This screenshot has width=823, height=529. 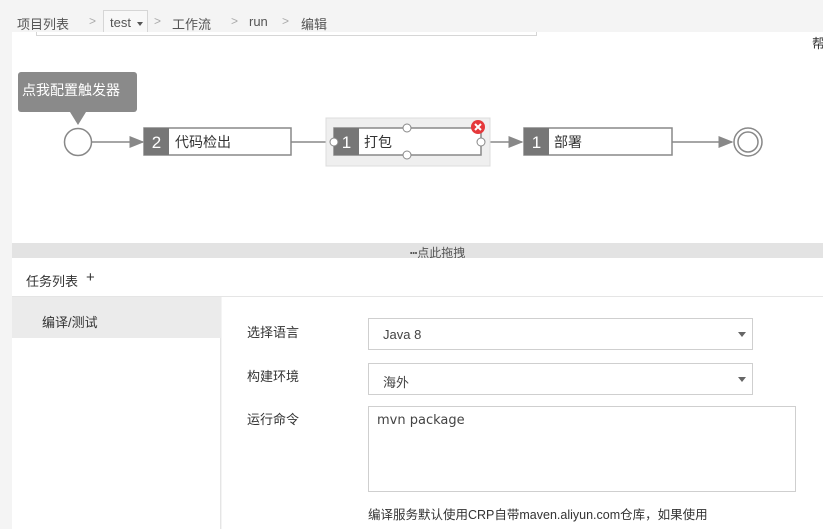 I want to click on task-list-header: 任务列表 +, so click(x=417, y=277).